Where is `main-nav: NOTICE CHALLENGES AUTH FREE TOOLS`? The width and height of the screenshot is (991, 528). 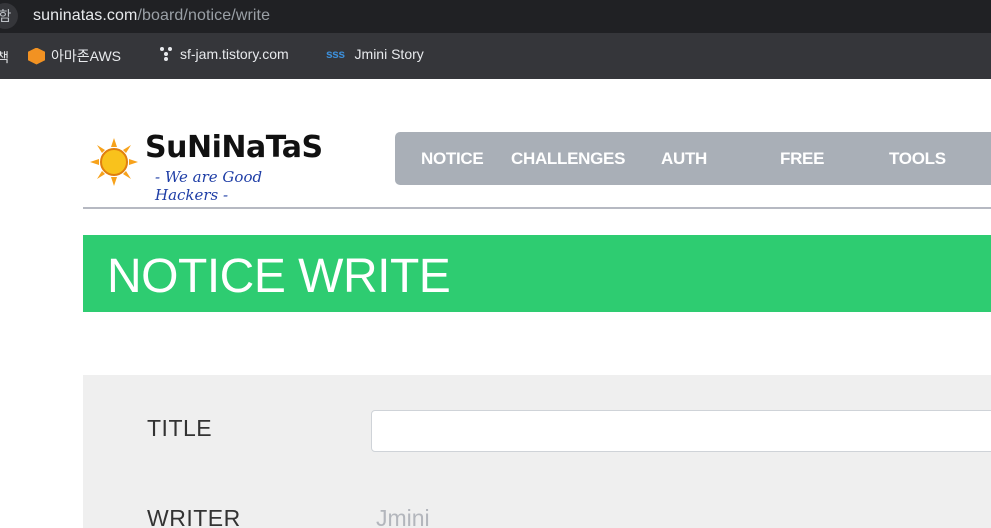 main-nav: NOTICE CHALLENGES AUTH FREE TOOLS is located at coordinates (693, 158).